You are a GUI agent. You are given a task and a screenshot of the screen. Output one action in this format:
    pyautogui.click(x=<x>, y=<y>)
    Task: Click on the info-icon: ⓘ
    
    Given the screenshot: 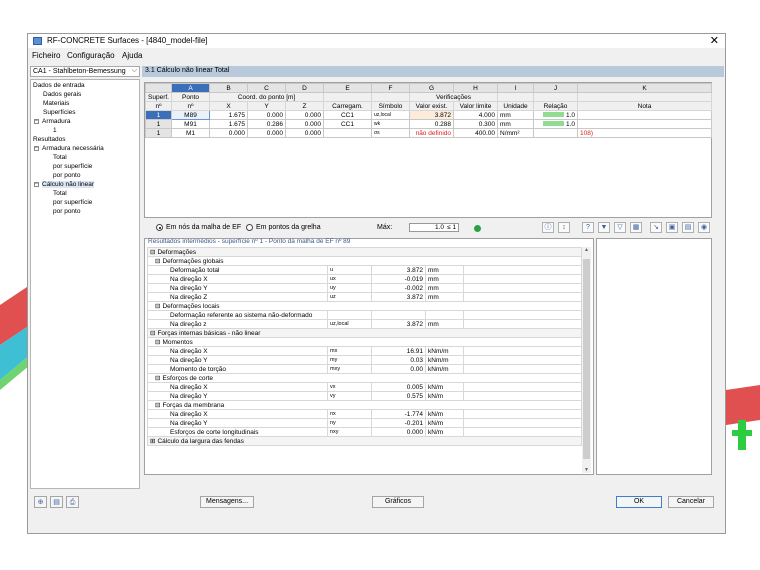 What is the action you would take?
    pyautogui.click(x=548, y=227)
    